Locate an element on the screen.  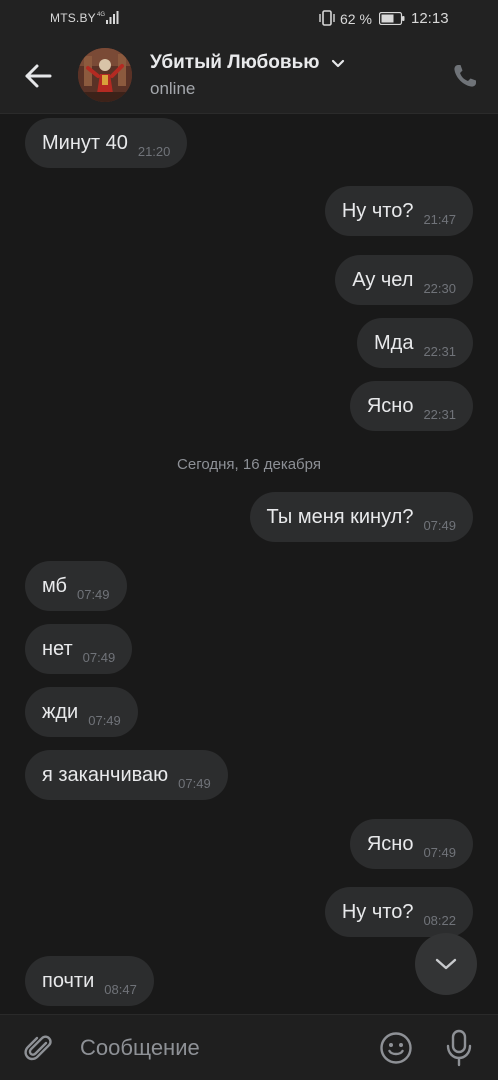
message-text: Минут 40 is located at coordinates (85, 142).